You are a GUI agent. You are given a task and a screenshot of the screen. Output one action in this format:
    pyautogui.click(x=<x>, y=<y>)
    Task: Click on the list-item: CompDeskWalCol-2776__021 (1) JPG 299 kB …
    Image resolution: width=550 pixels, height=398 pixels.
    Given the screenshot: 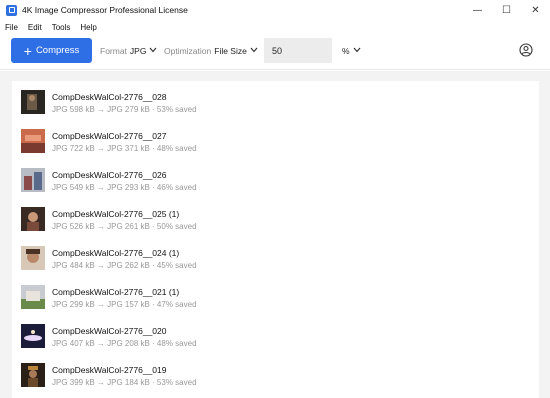 What is the action you would take?
    pyautogui.click(x=275, y=297)
    